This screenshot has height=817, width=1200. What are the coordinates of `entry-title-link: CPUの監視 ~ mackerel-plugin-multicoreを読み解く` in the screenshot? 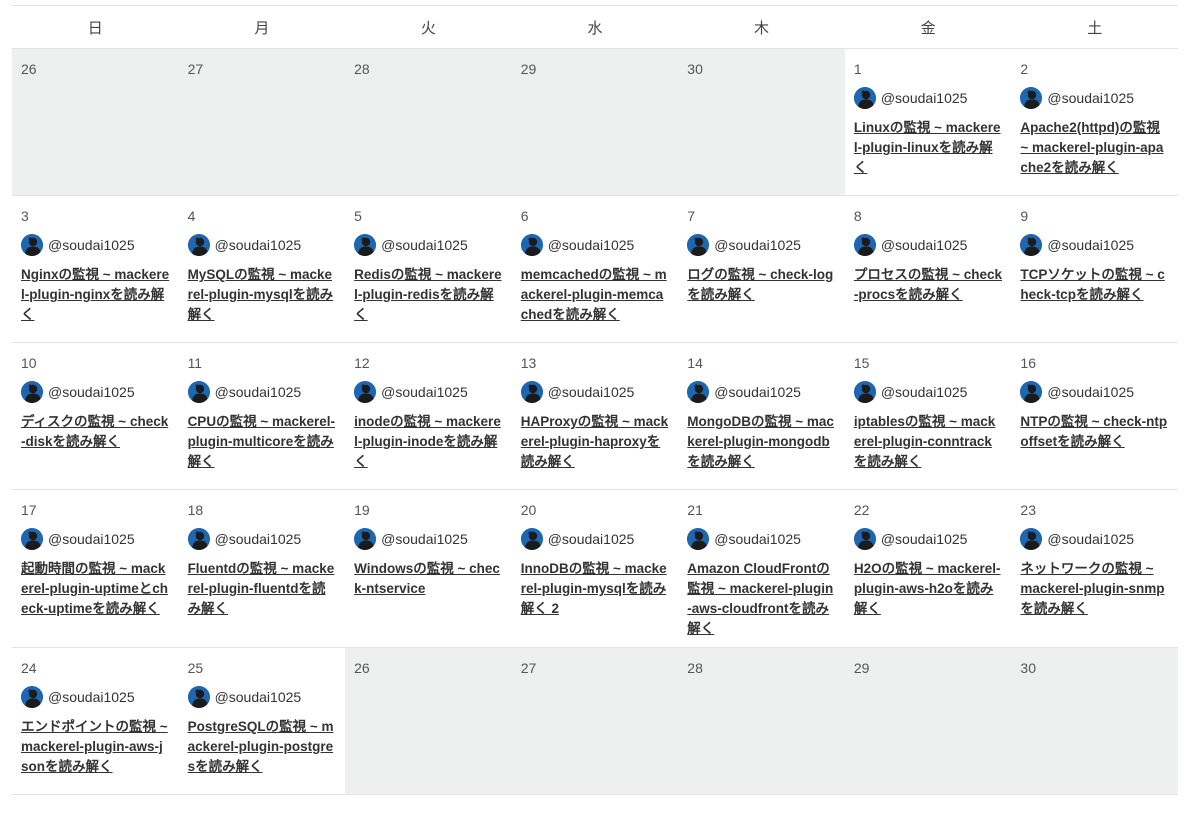 It's located at (262, 442).